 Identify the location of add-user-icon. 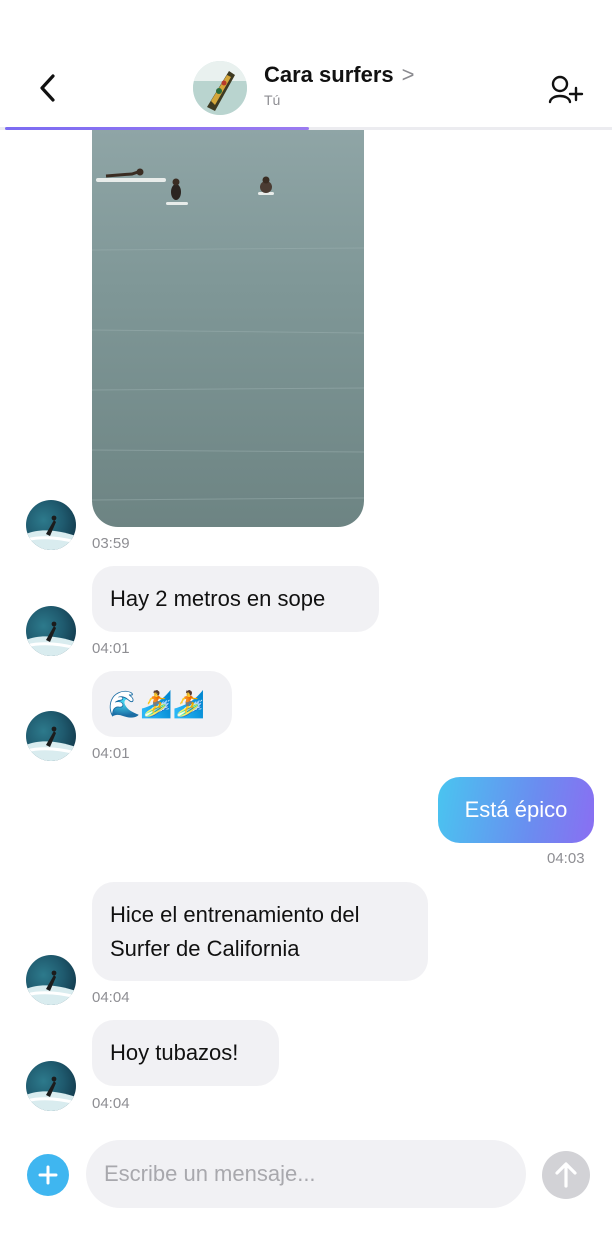
(566, 89).